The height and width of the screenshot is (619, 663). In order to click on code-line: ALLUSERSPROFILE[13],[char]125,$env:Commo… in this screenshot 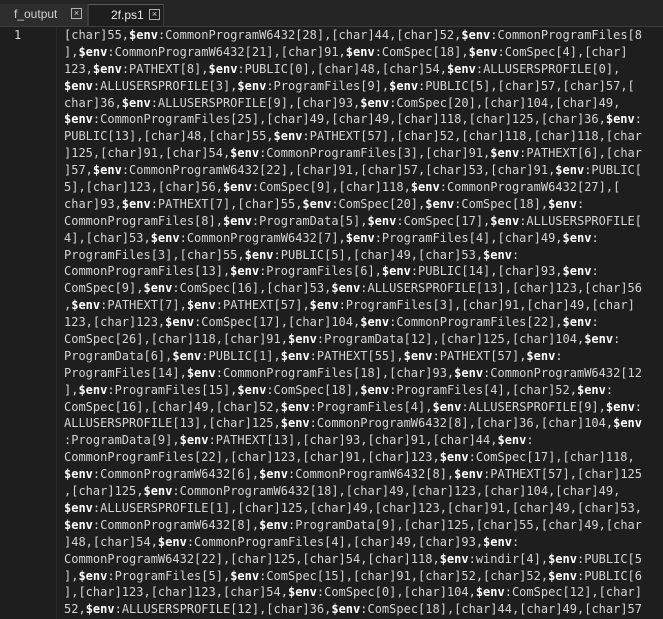, I will do `click(353, 423)`.